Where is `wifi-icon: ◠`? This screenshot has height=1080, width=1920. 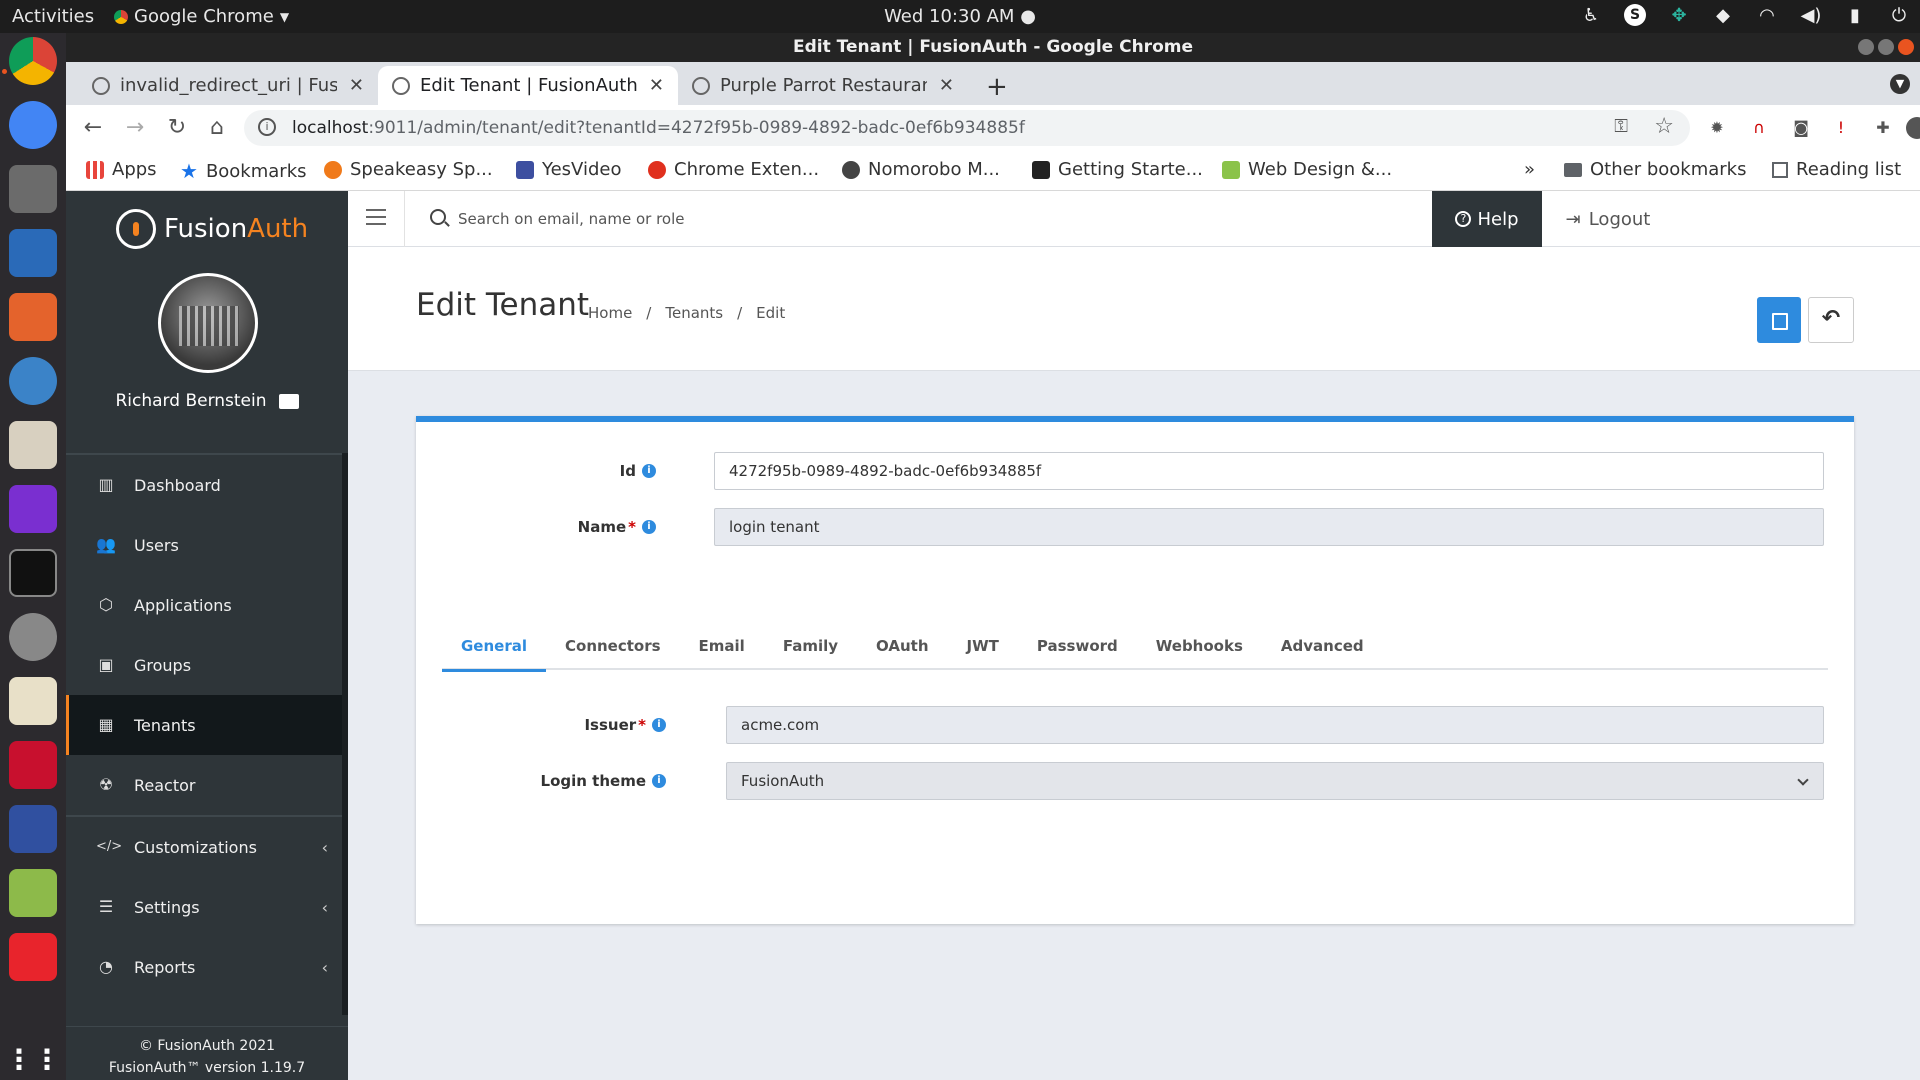
wifi-icon: ◠ is located at coordinates (1767, 15).